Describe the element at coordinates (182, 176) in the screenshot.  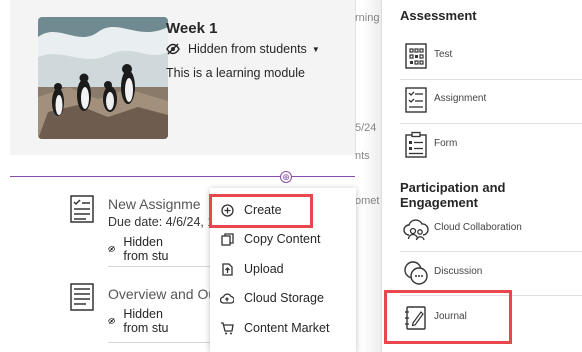
I see `insert-content-line` at that location.